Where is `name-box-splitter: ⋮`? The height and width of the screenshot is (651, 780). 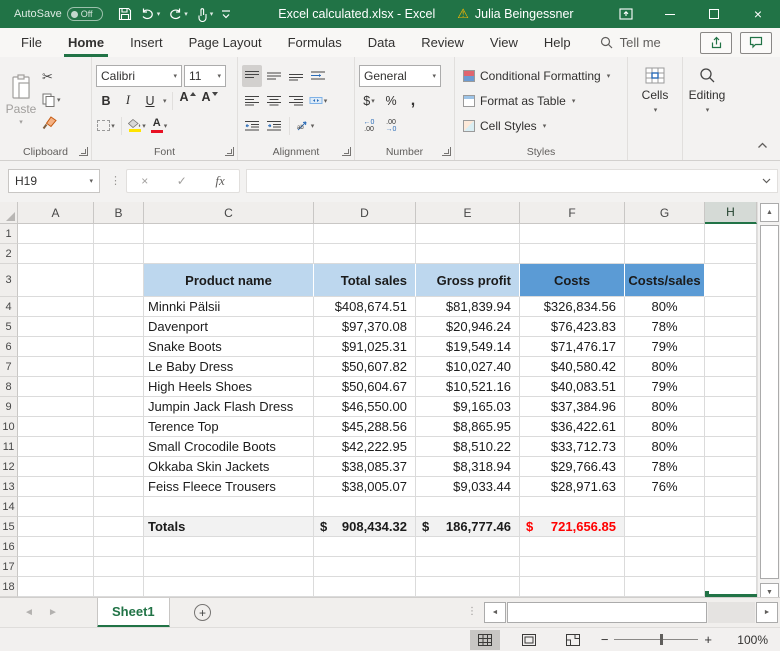
name-box-splitter: ⋮ is located at coordinates (115, 180).